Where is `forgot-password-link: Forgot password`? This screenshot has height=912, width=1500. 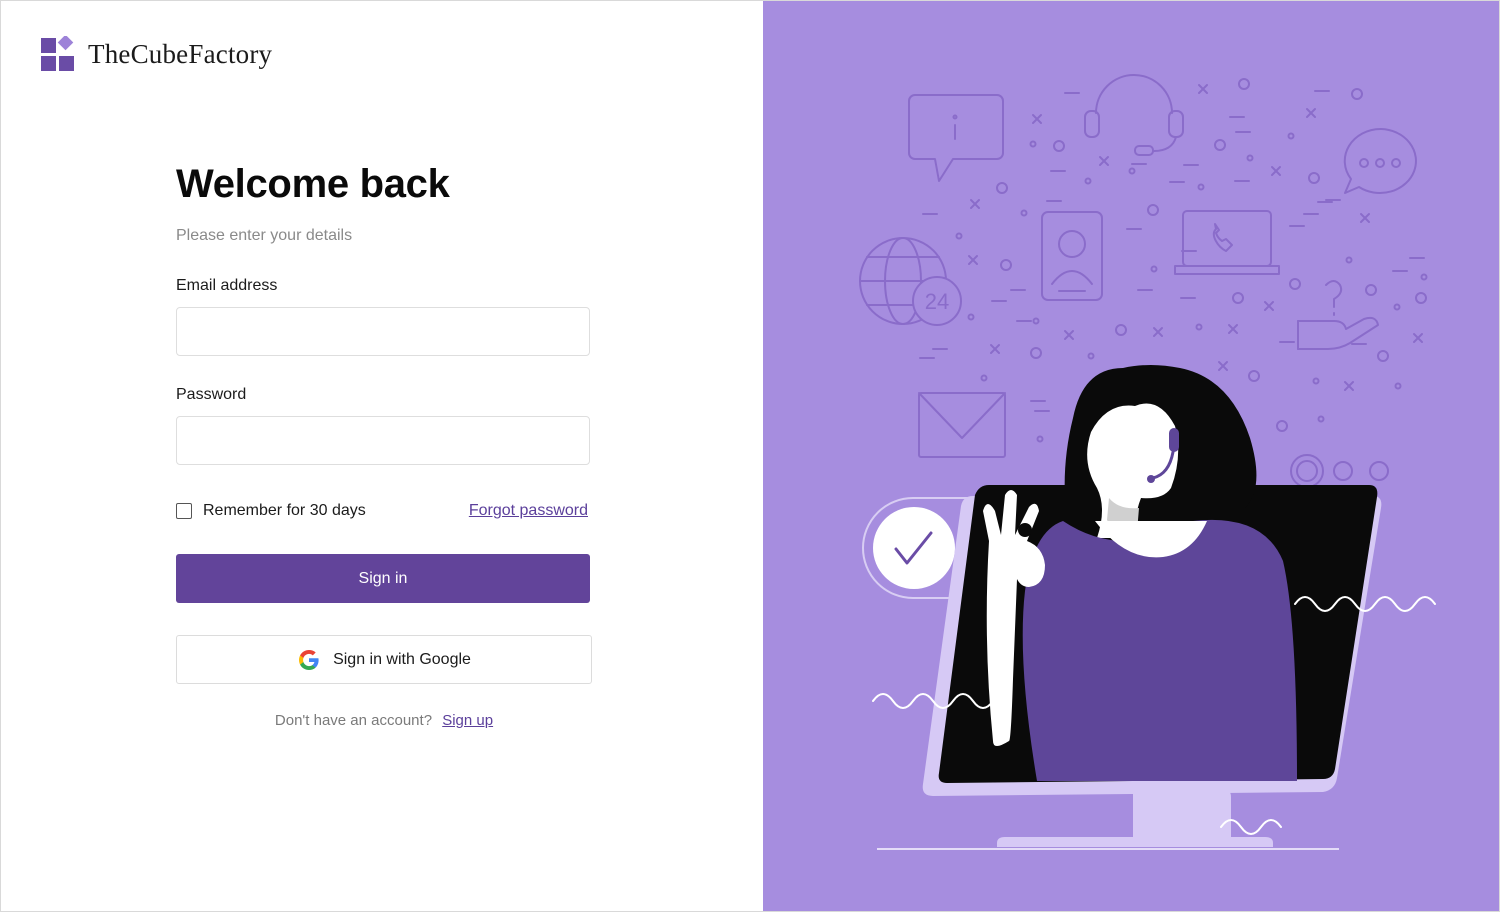 forgot-password-link: Forgot password is located at coordinates (528, 511).